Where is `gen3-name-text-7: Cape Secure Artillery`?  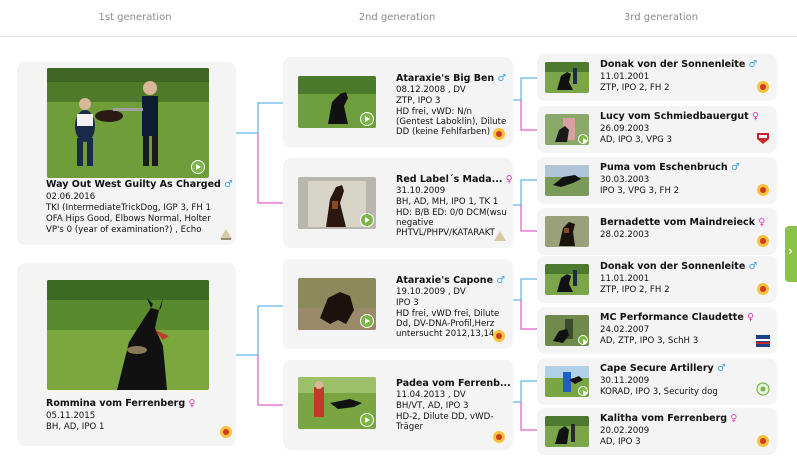
gen3-name-text-7: Cape Secure Artillery is located at coordinates (657, 368).